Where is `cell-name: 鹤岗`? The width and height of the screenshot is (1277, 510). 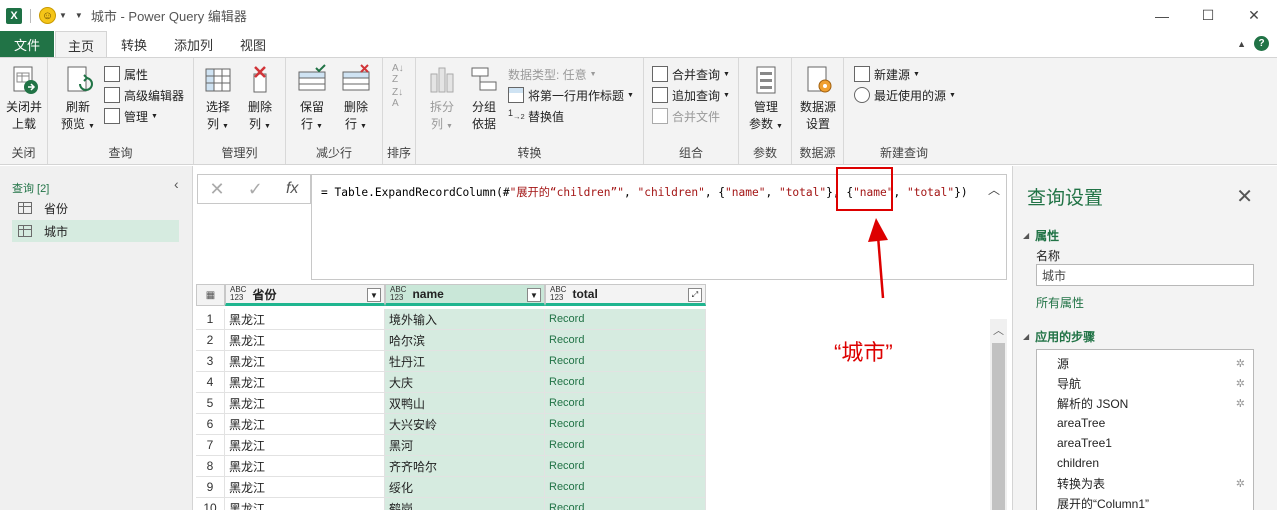
cell-name: 鹤岗 is located at coordinates (465, 504).